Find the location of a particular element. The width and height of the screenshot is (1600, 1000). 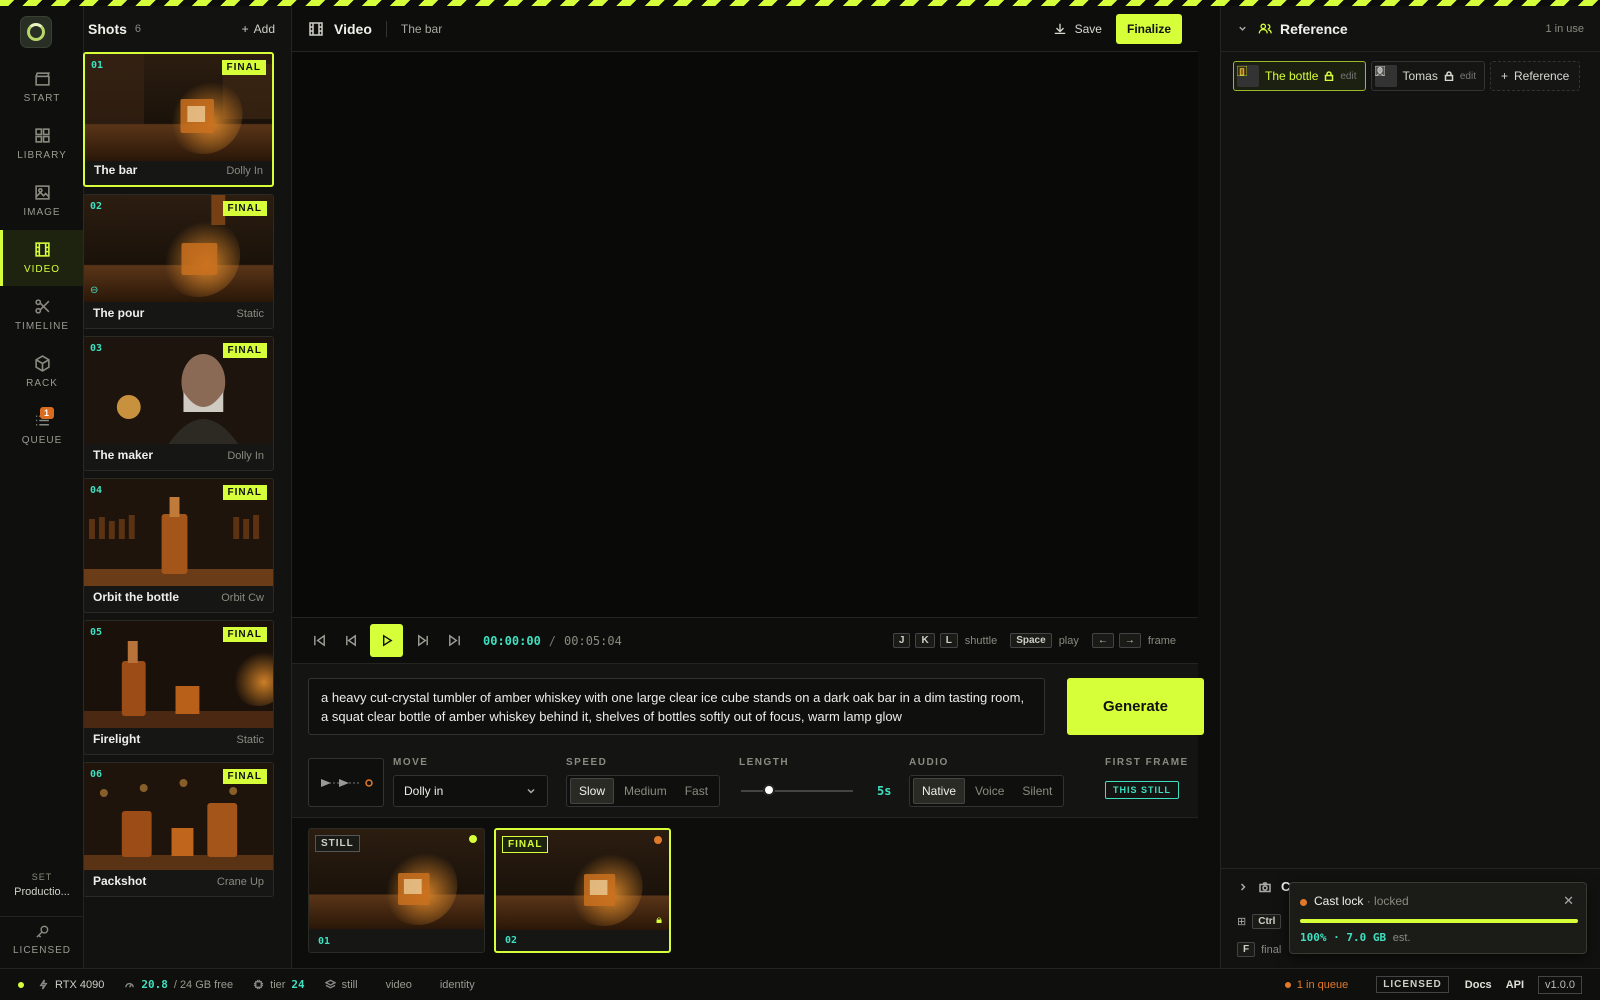

chip-icon is located at coordinates (259, 984).